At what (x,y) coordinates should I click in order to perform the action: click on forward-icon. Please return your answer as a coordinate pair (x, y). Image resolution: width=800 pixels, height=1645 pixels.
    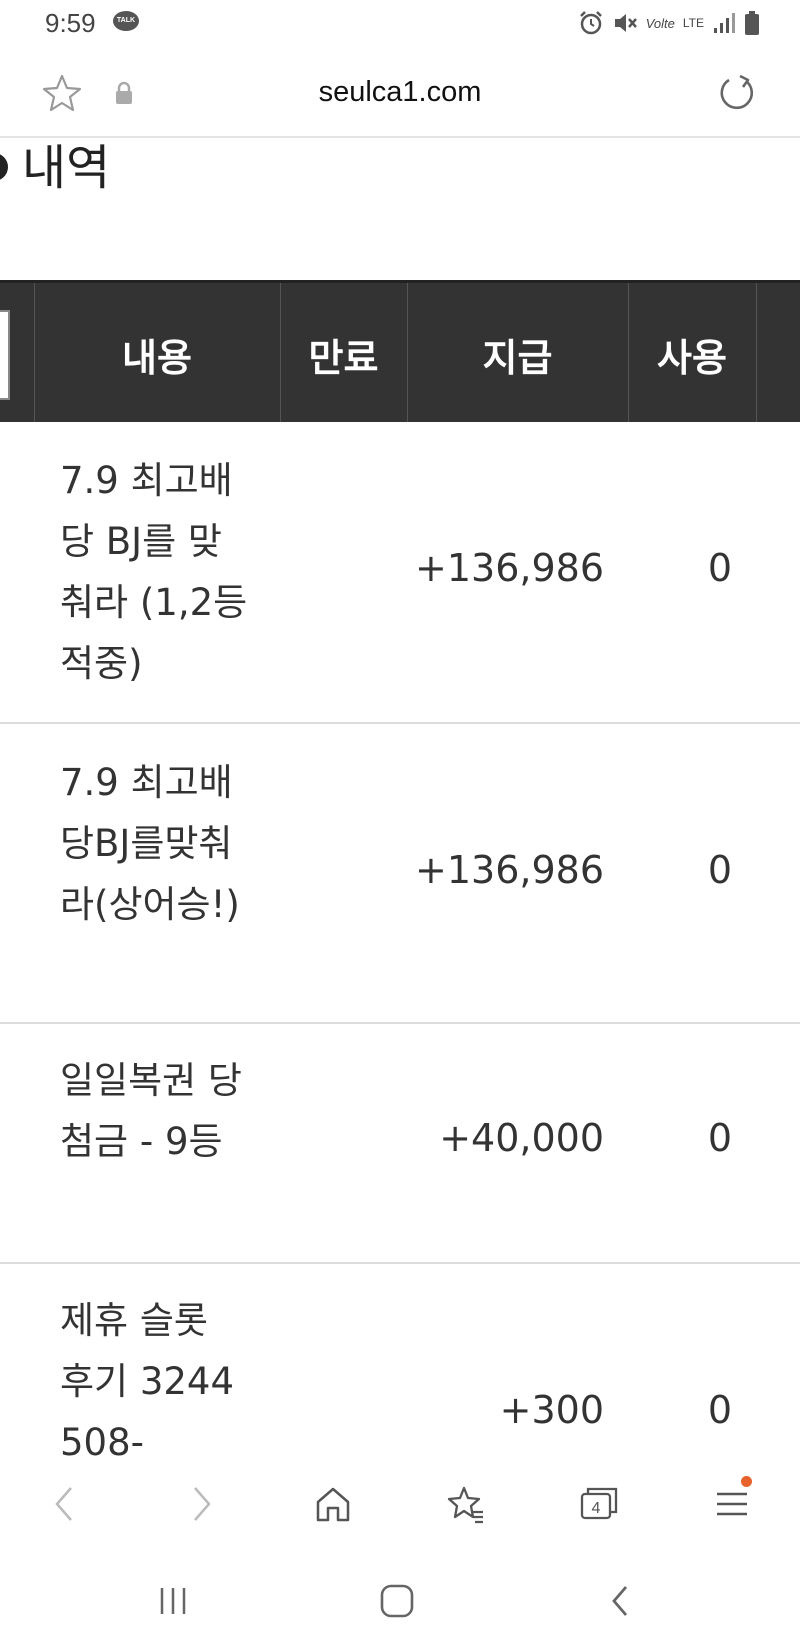
    Looking at the image, I should click on (202, 1504).